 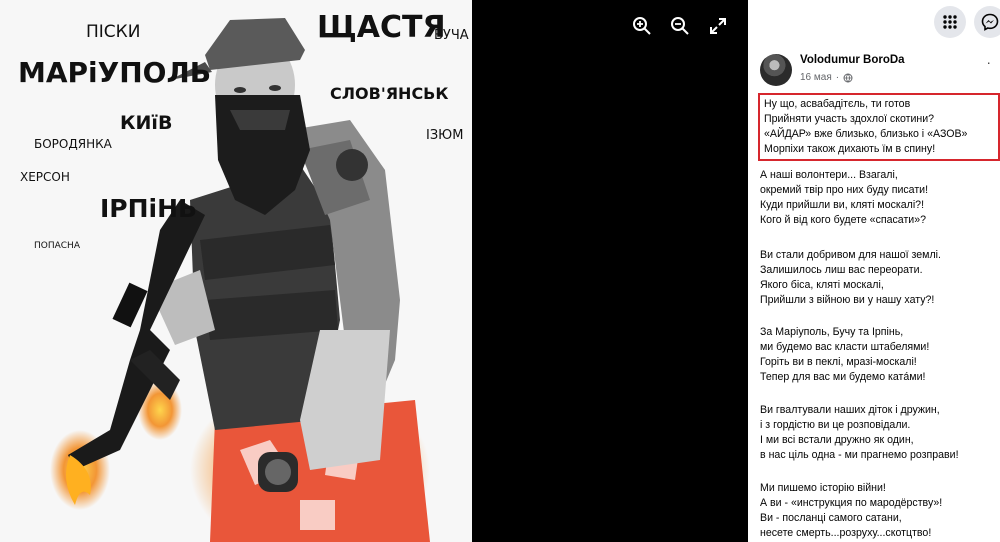 I want to click on fullscreen-icon, so click(x=718, y=26).